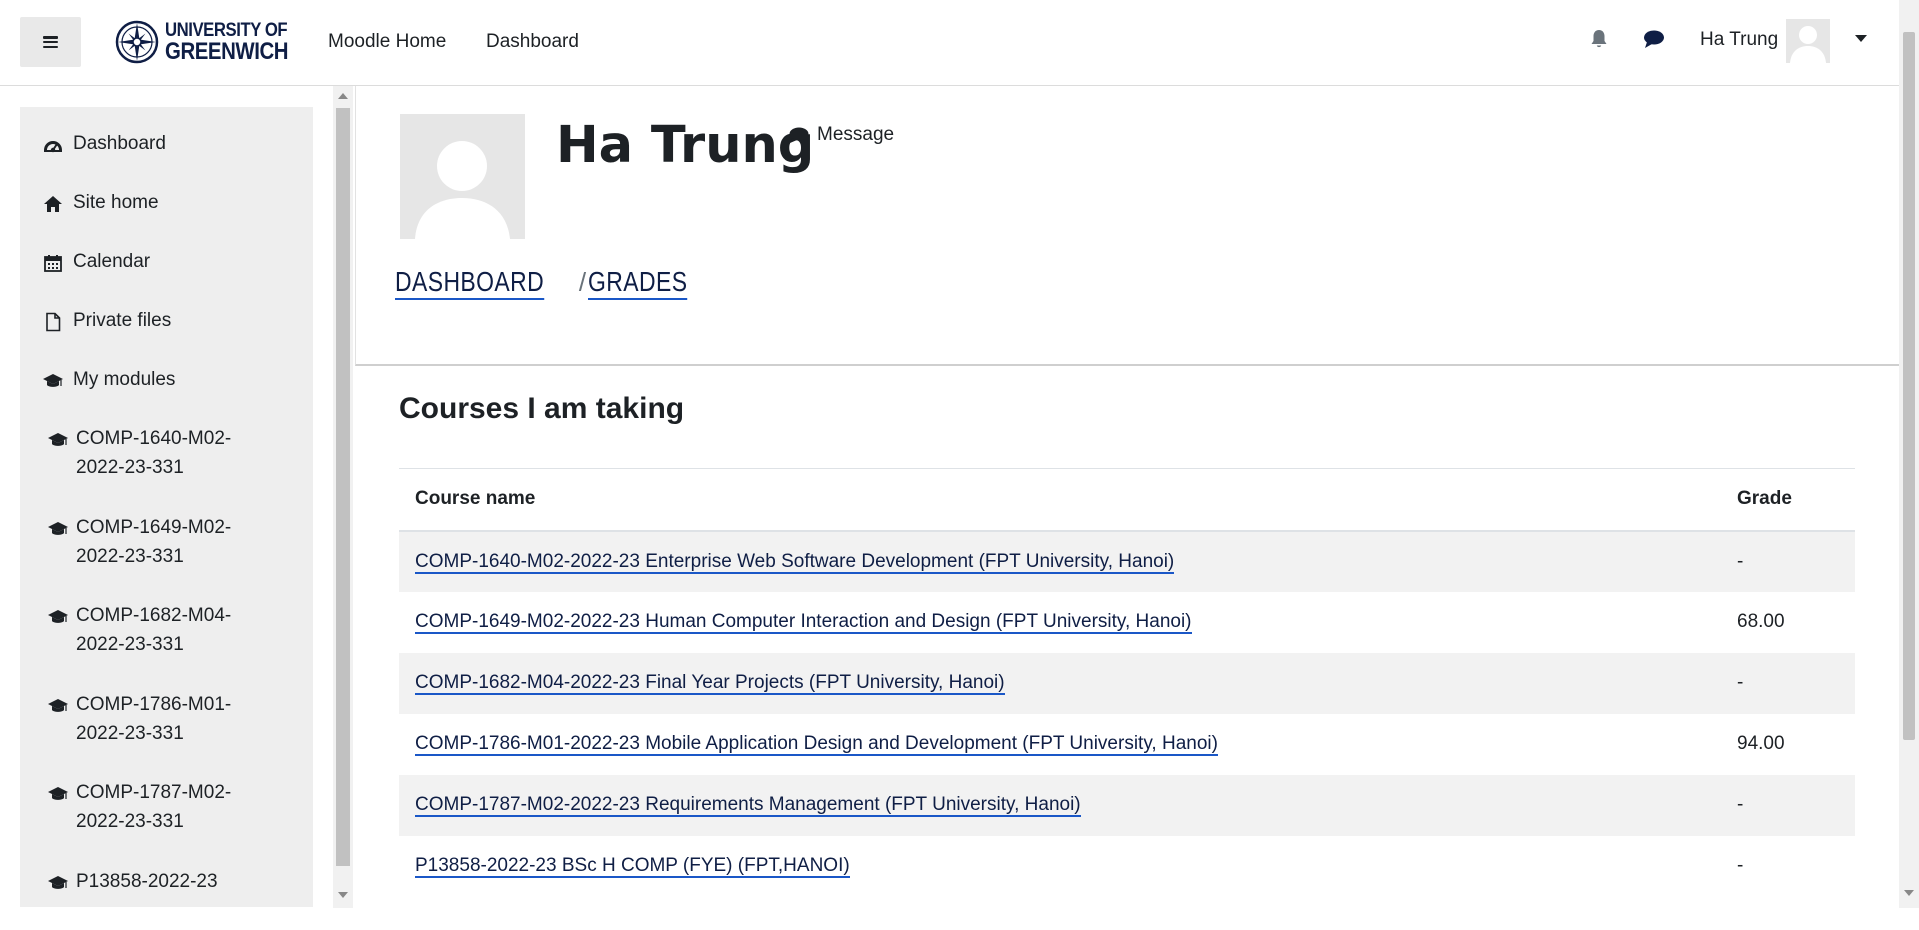 This screenshot has width=1919, height=930. Describe the element at coordinates (154, 542) in the screenshot. I see `drawer-module-label: COMP-1649-M02-2022-23-331` at that location.